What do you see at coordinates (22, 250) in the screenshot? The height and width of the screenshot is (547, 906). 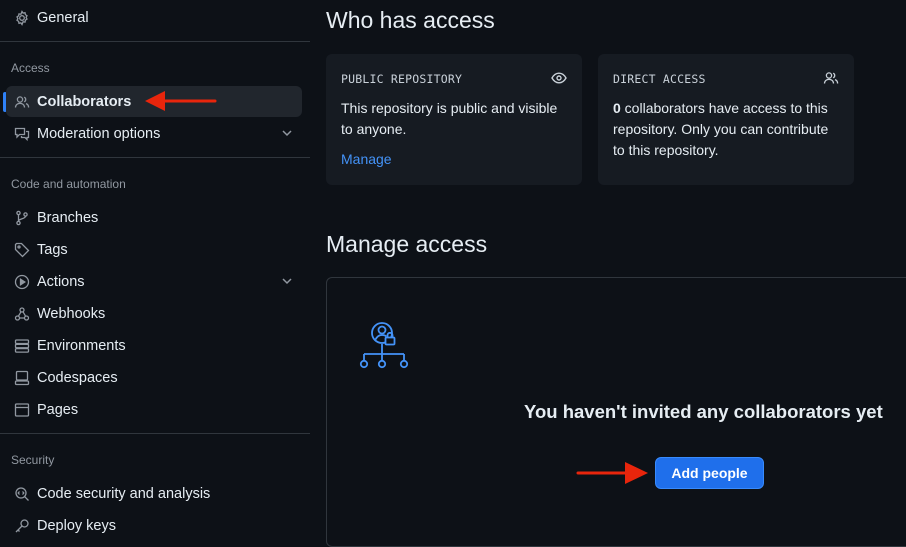 I see `tag-icon` at bounding box center [22, 250].